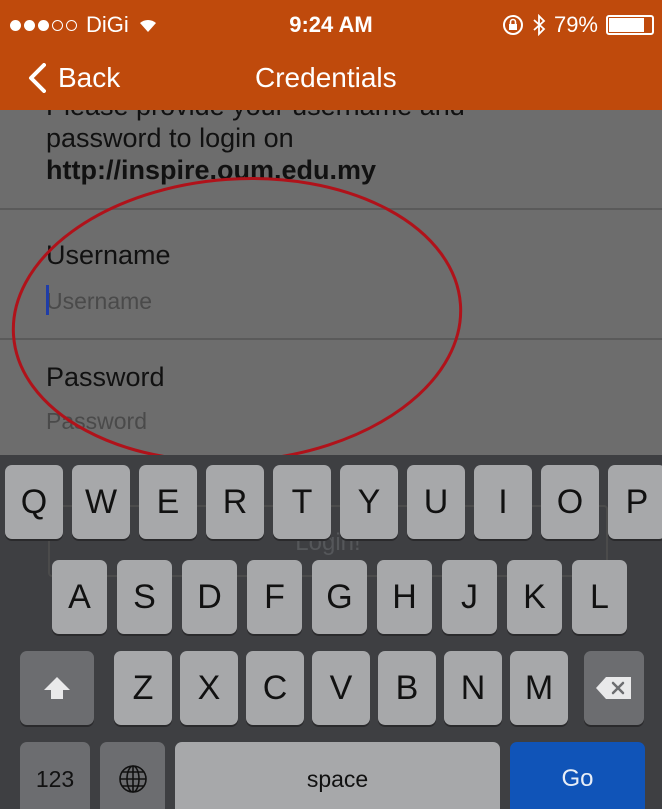  I want to click on key-z: Z, so click(143, 688).